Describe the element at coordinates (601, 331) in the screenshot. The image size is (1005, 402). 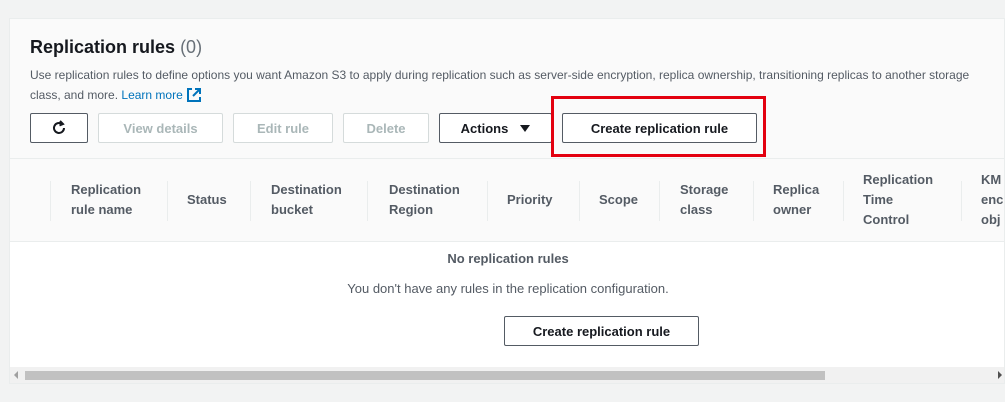
I see `empty-create-replication-rule-button: Create replication rule` at that location.